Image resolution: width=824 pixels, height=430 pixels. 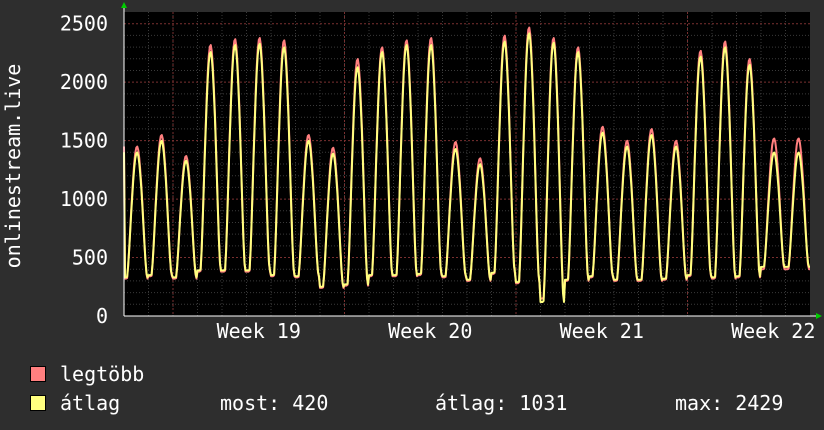 What do you see at coordinates (274, 403) in the screenshot?
I see `stat-current: most: 420` at bounding box center [274, 403].